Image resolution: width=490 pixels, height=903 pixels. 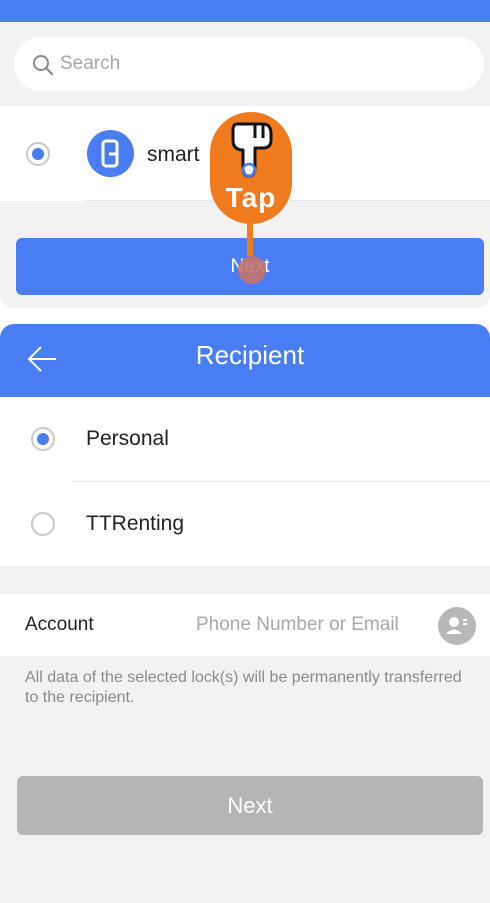 I want to click on lock-name: smart, so click(x=173, y=154).